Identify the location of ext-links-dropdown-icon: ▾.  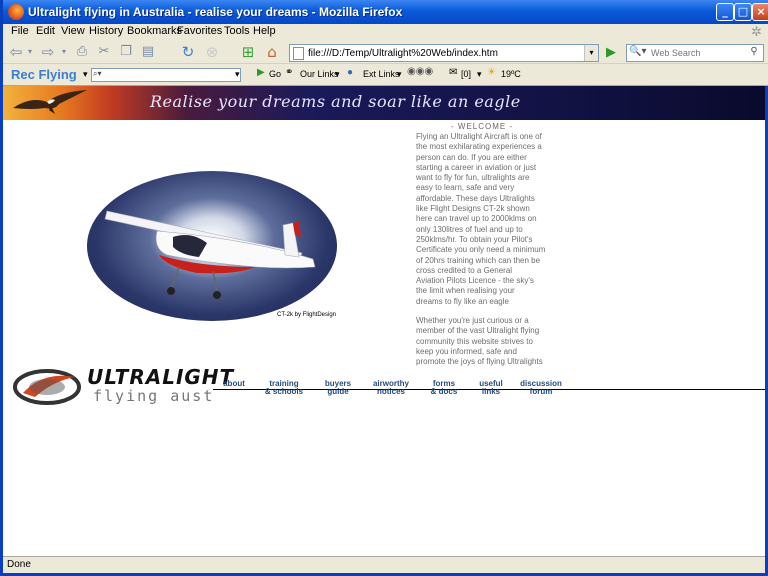
(399, 74).